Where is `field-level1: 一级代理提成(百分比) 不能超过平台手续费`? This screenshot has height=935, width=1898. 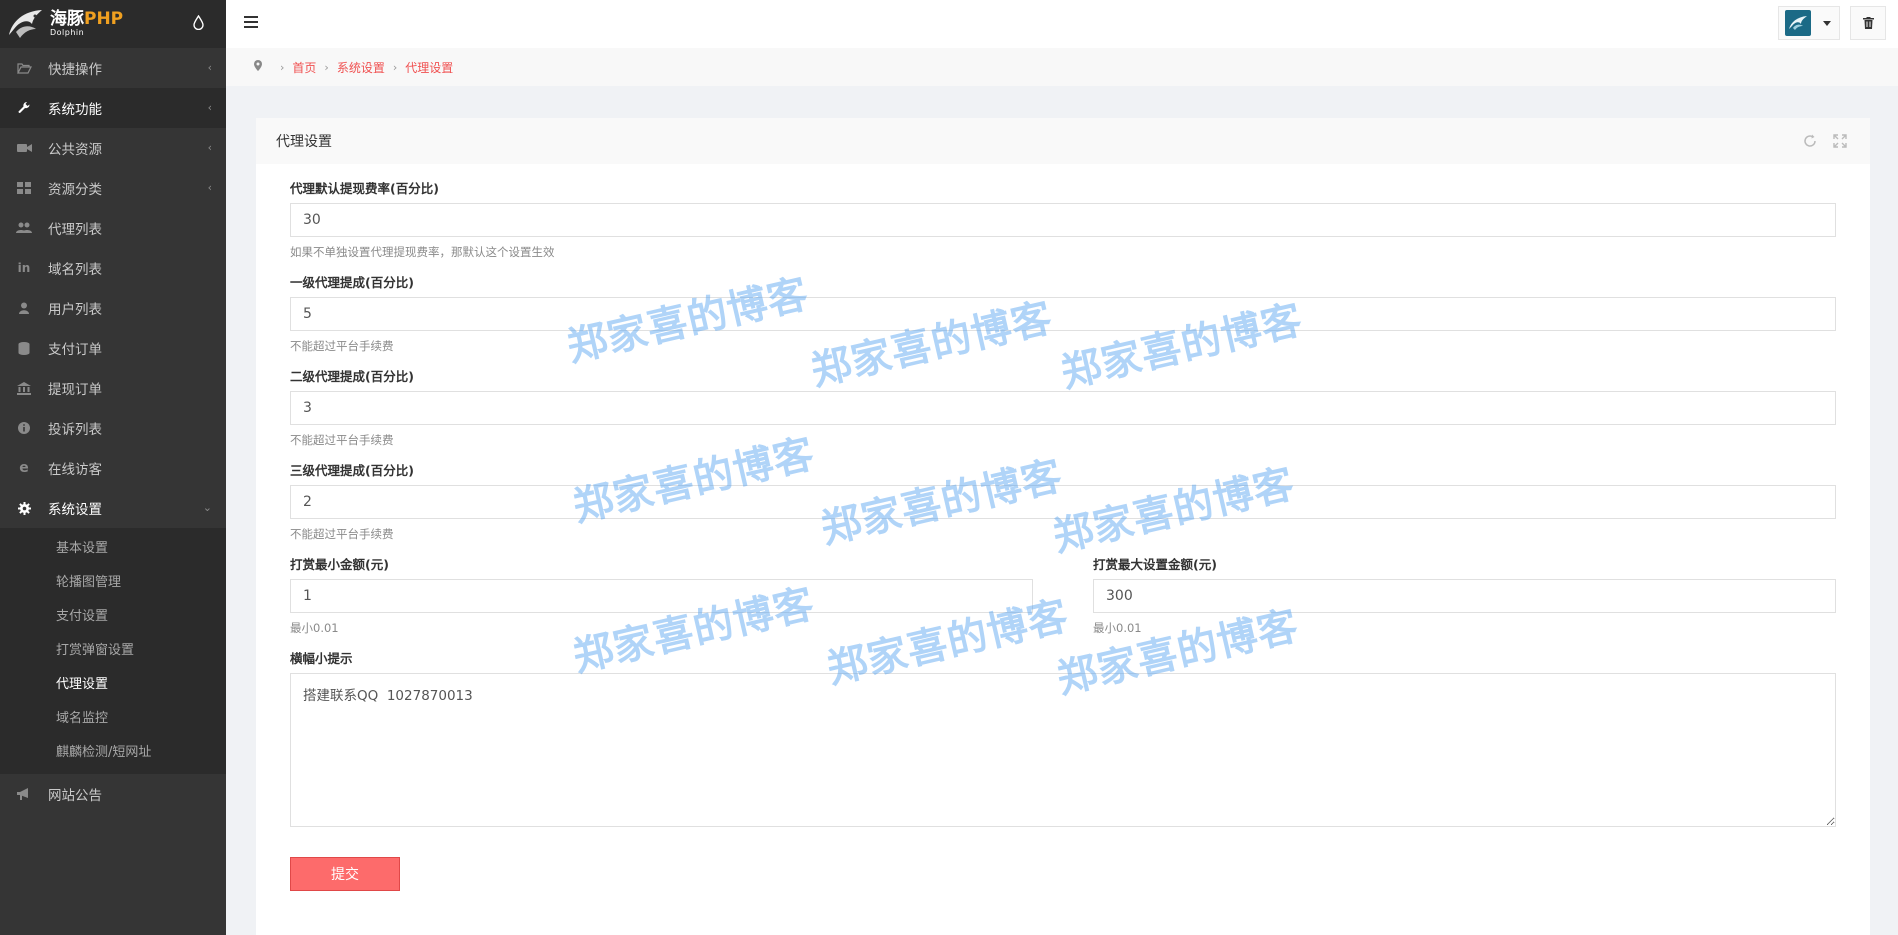 field-level1: 一级代理提成(百分比) 不能超过平台手续费 is located at coordinates (1063, 313).